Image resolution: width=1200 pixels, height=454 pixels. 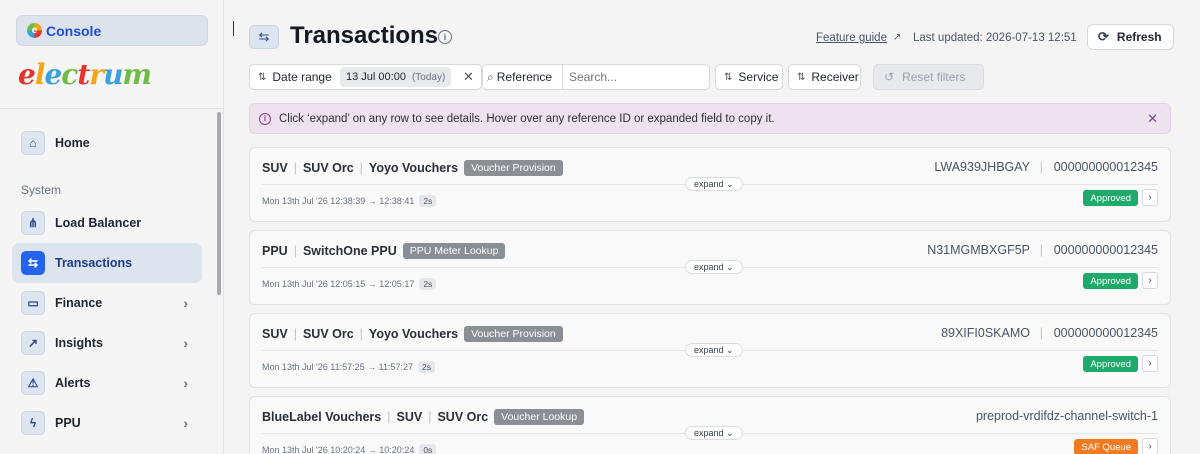 What do you see at coordinates (79, 303) in the screenshot?
I see `sidebar-item-label: Finance` at bounding box center [79, 303].